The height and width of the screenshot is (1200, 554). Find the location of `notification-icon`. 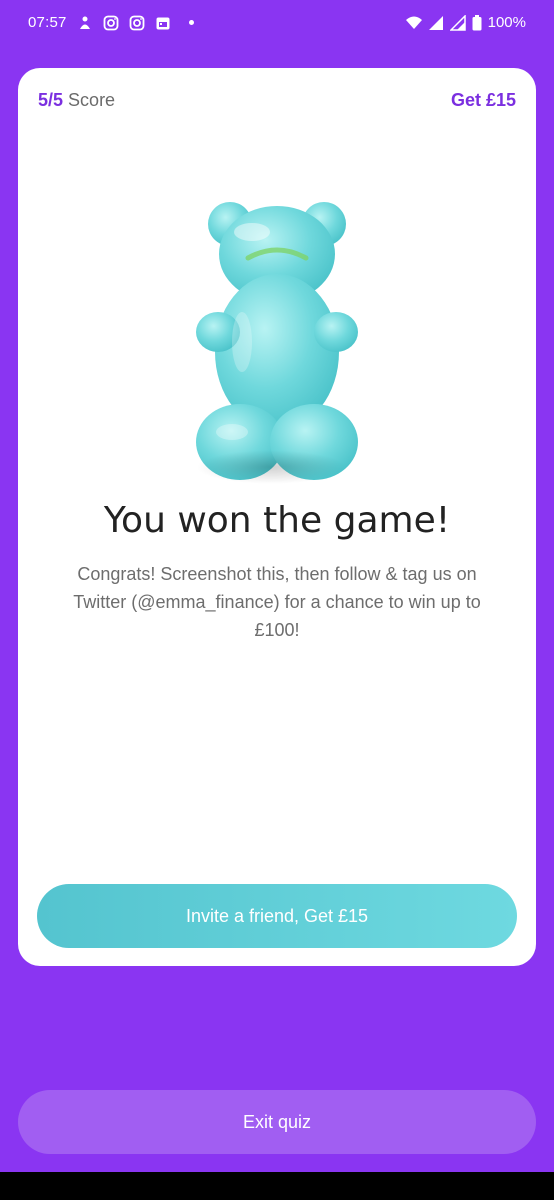

notification-icon is located at coordinates (84, 22).